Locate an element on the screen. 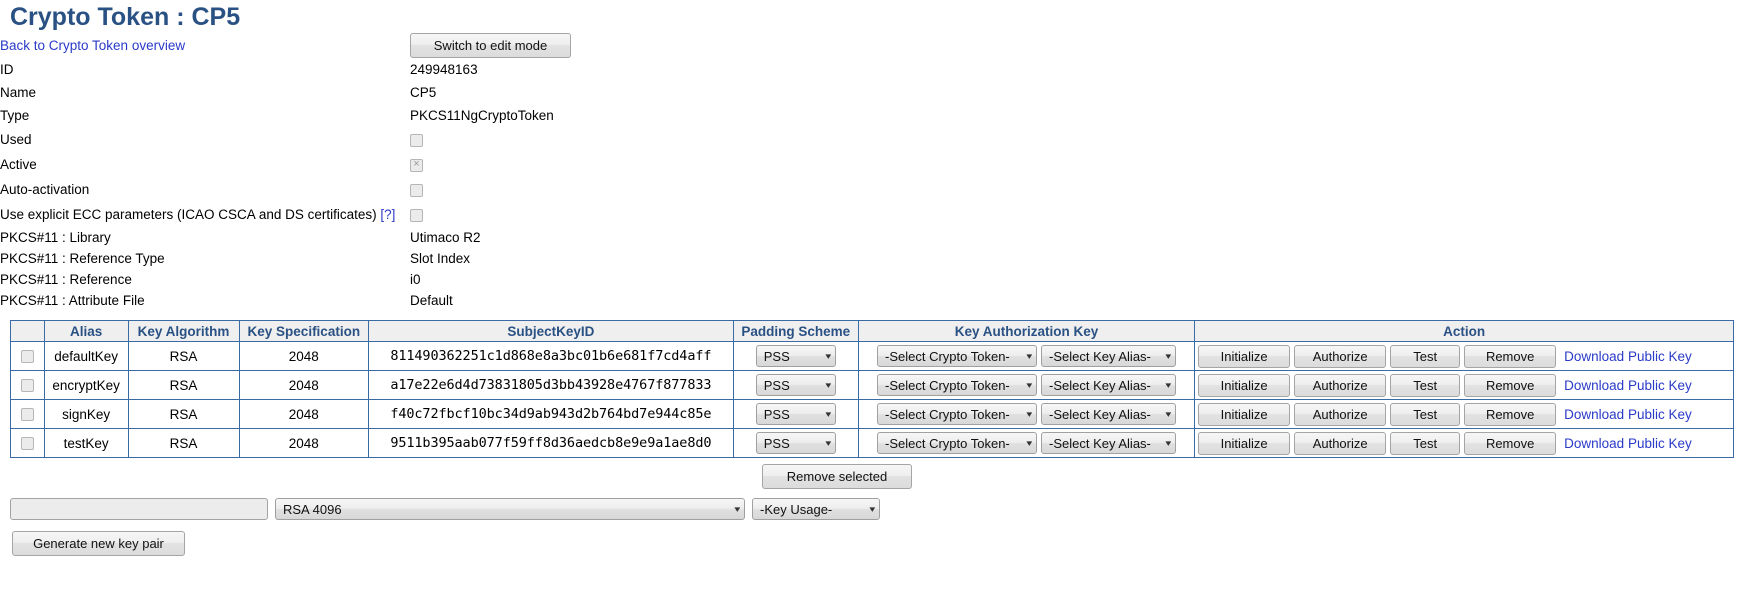 The width and height of the screenshot is (1744, 607). padding-scheme-value: PSS is located at coordinates (776, 443).